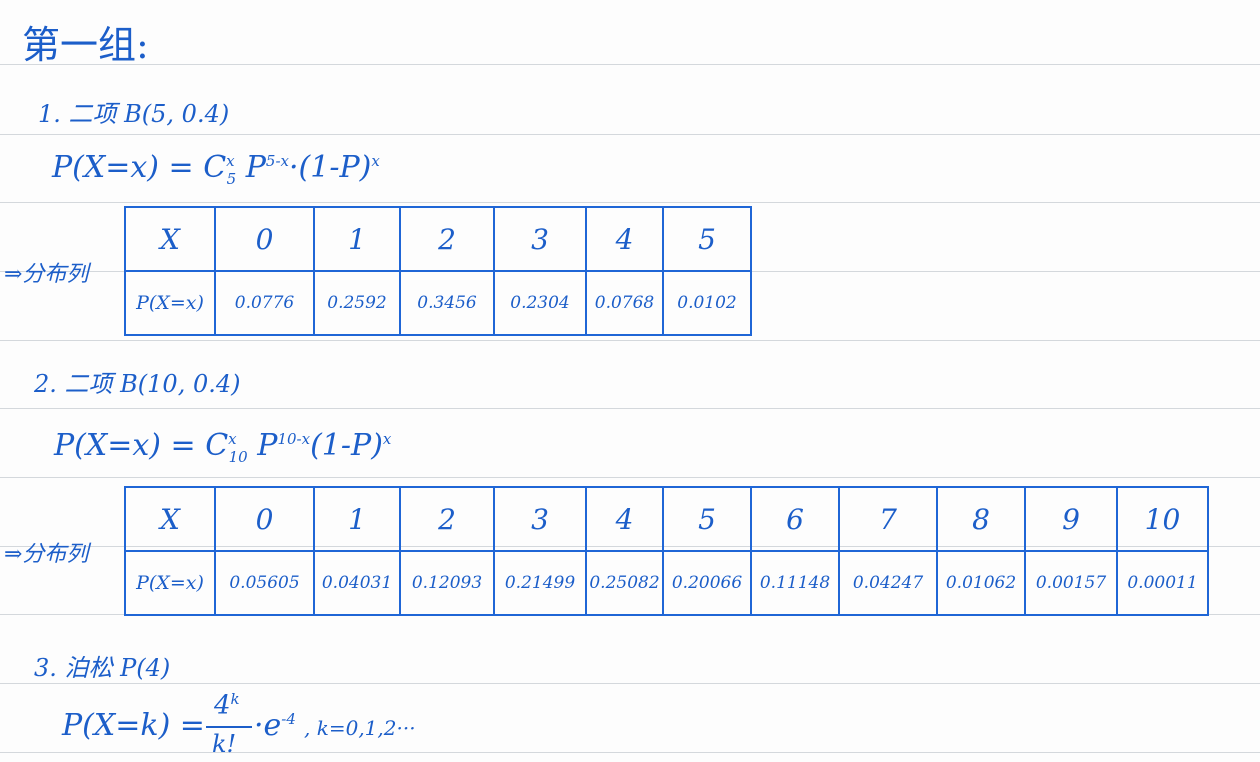  I want to click on fraction-denominator: k!, so click(224, 744).